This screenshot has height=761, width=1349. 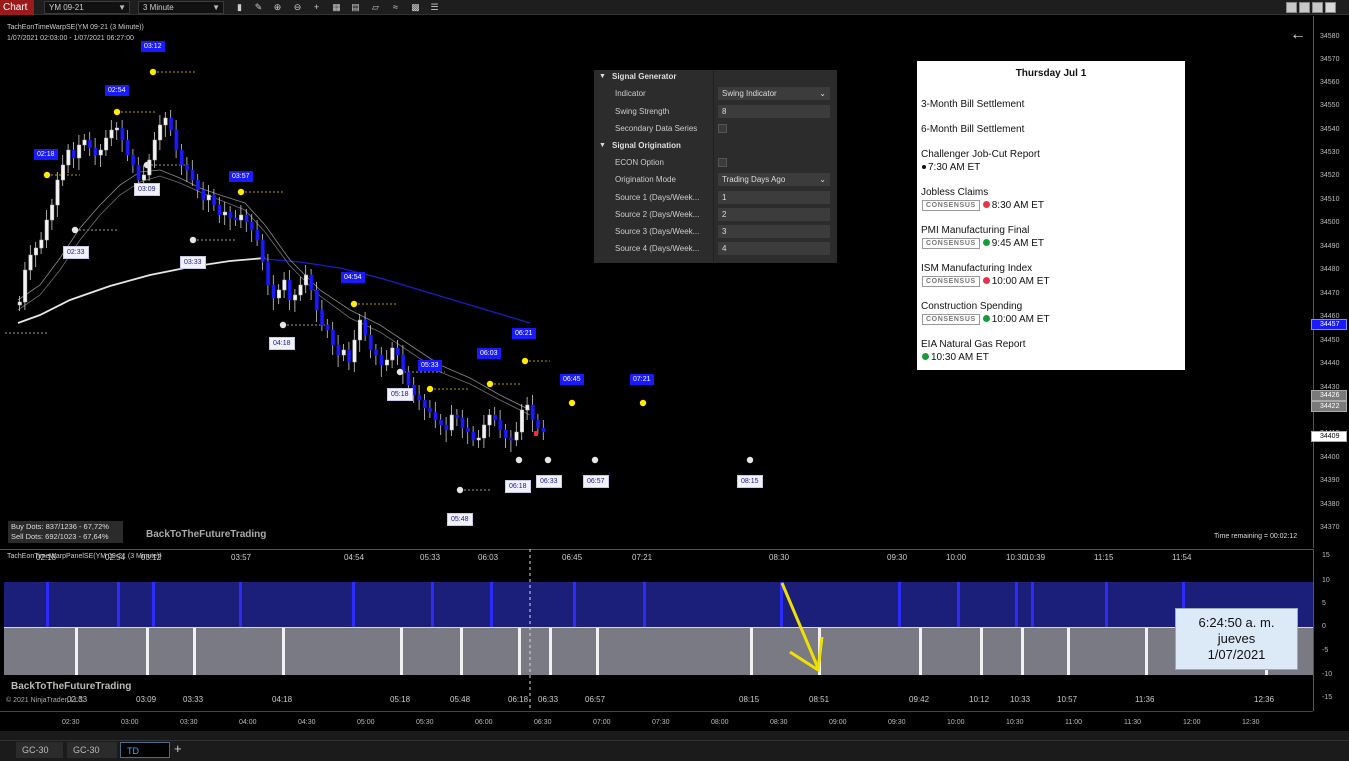 What do you see at coordinates (1330, 527) in the screenshot?
I see `price-tick-label: 34370` at bounding box center [1330, 527].